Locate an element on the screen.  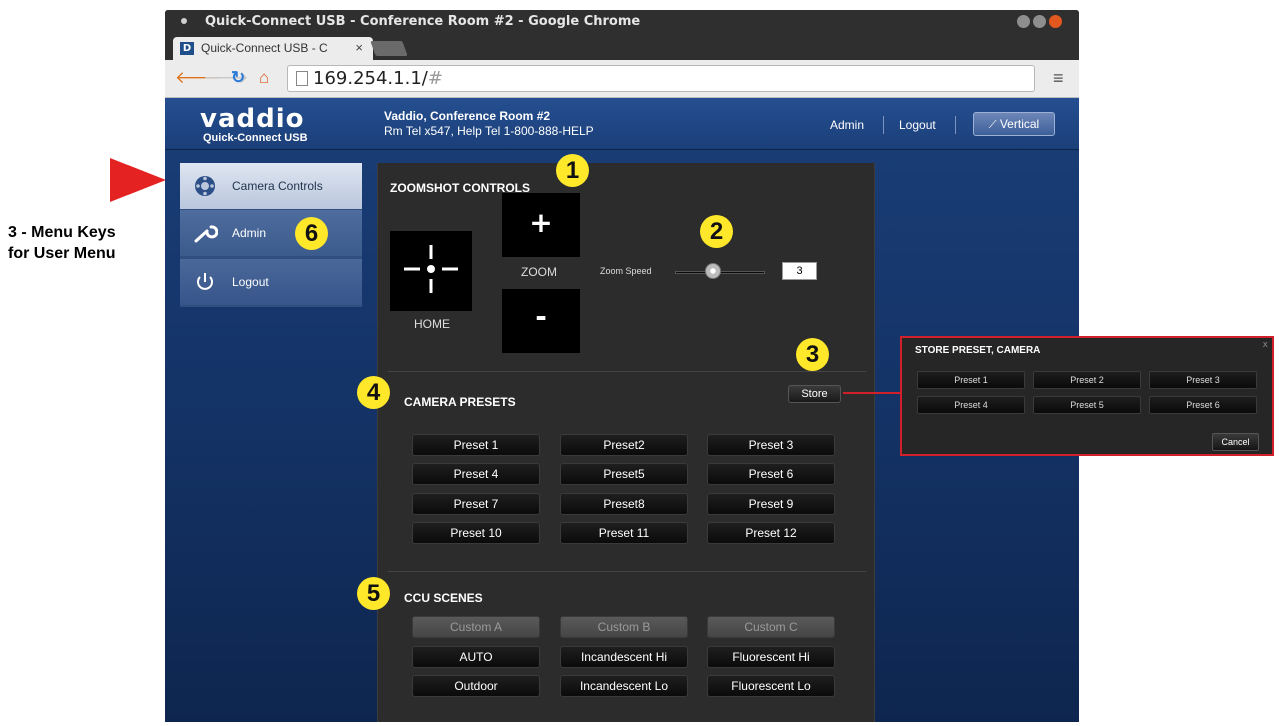
header-logout-link: Logout is located at coordinates (917, 125).